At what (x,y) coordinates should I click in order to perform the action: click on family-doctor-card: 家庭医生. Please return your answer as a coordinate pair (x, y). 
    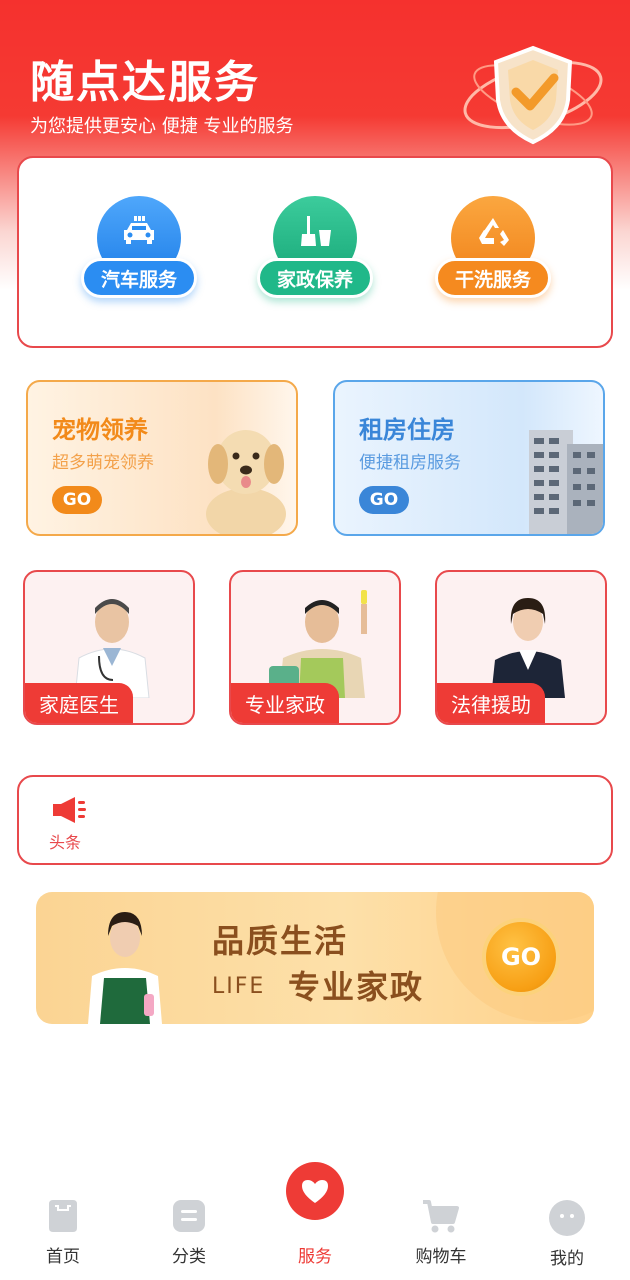
    Looking at the image, I should click on (109, 647).